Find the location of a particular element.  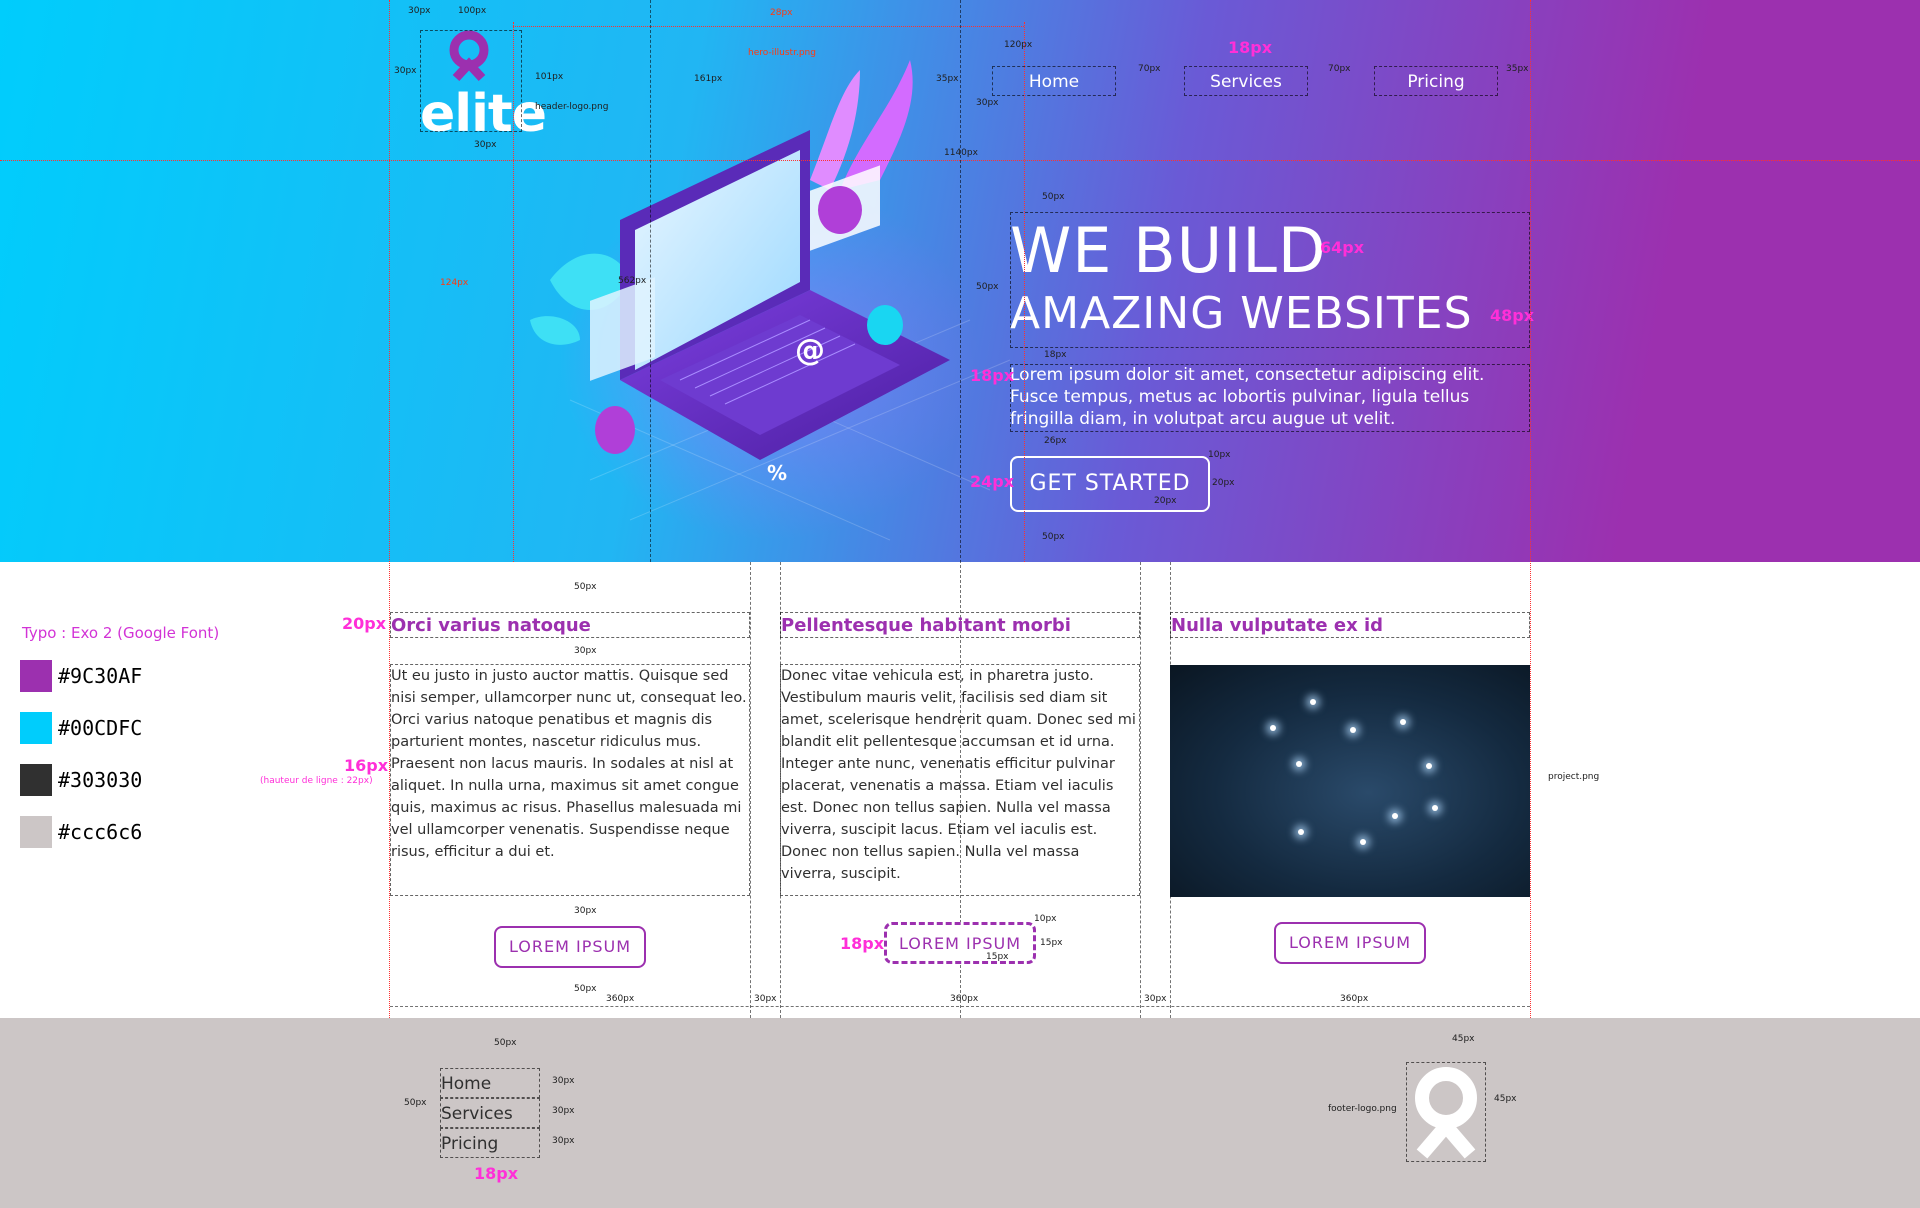

footer-nav-home: Home is located at coordinates (490, 1083).